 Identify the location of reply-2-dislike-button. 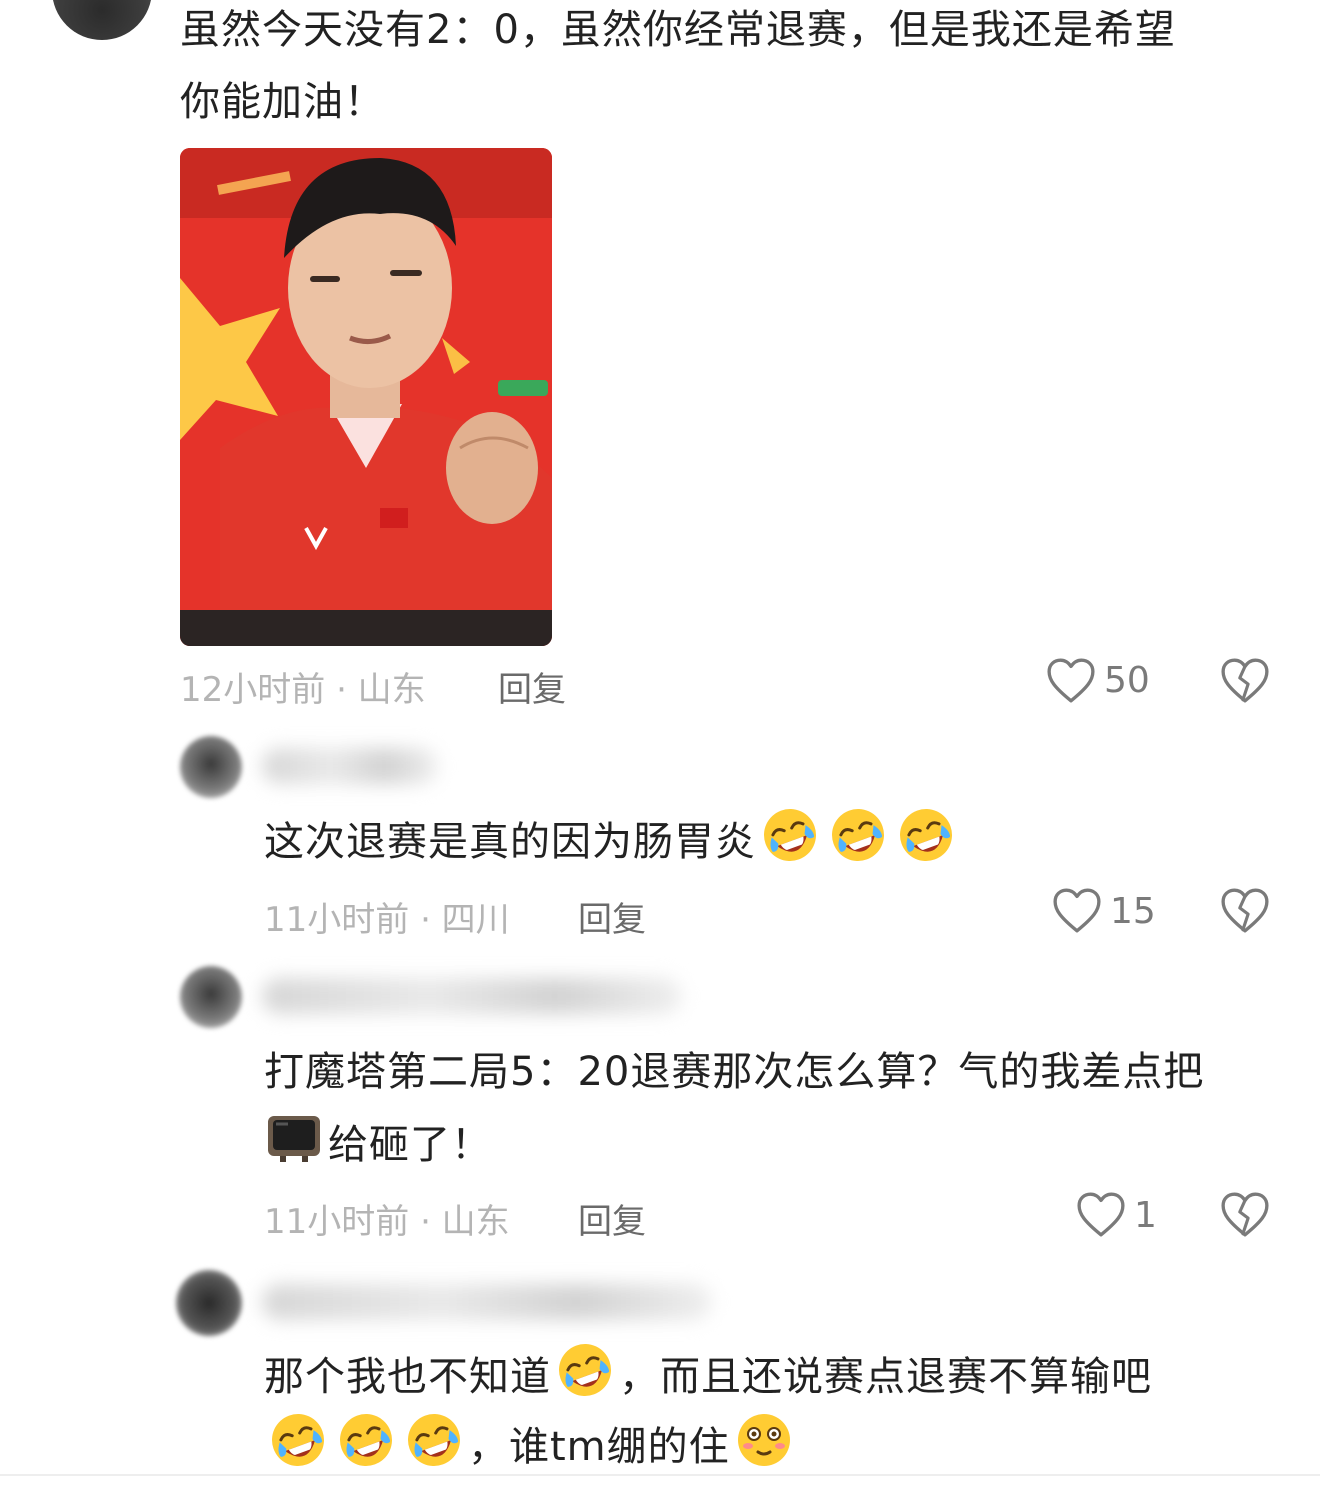
(1245, 1216).